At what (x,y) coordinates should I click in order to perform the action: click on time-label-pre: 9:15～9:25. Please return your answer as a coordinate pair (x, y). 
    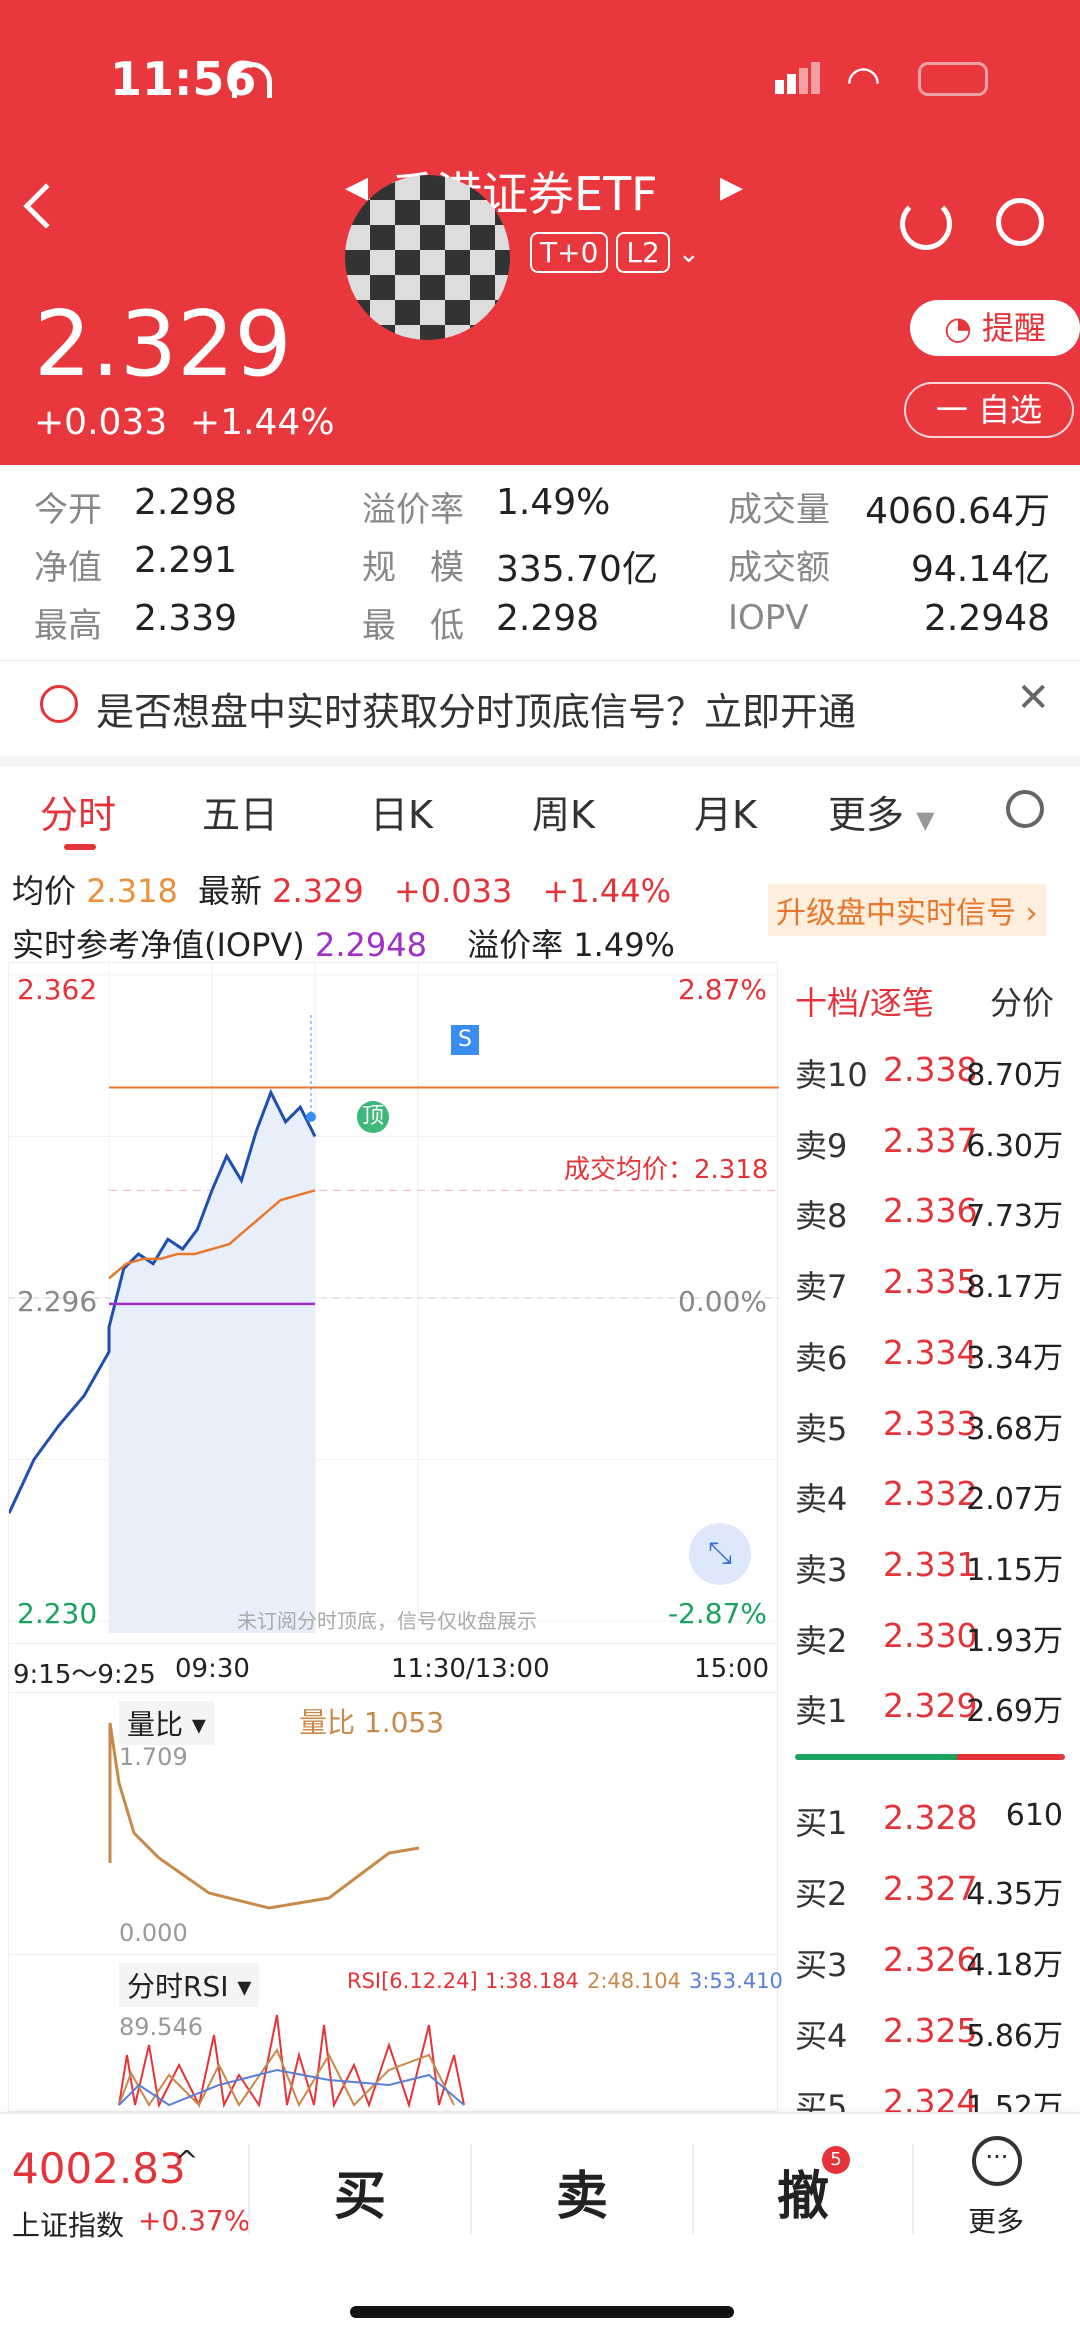
    Looking at the image, I should click on (84, 1675).